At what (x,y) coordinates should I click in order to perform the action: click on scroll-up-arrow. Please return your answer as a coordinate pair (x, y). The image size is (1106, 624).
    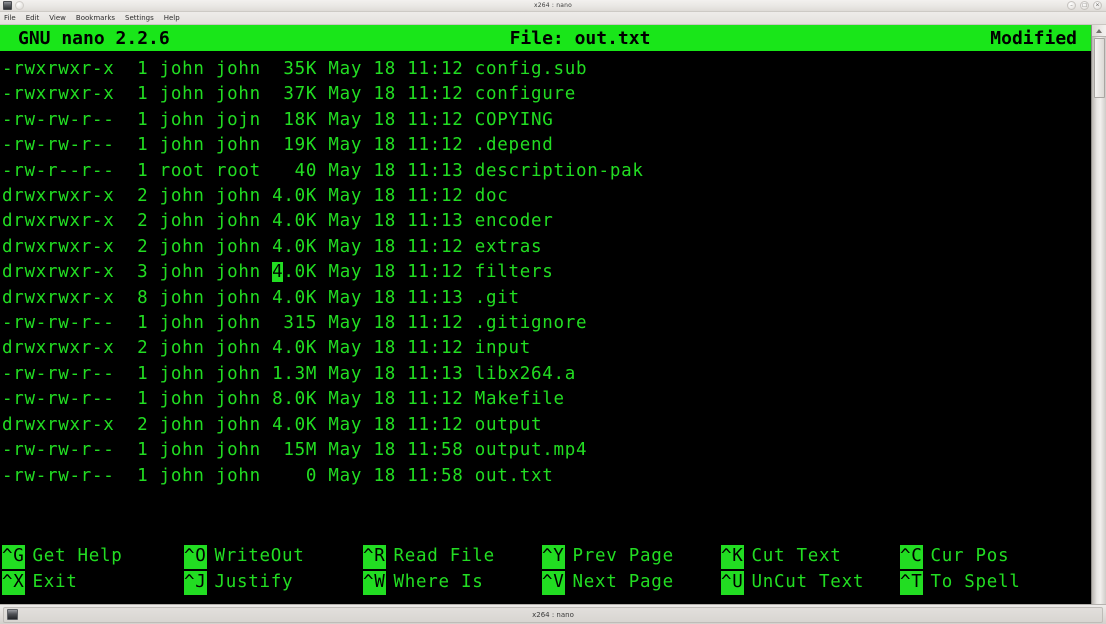
    Looking at the image, I should click on (1099, 31).